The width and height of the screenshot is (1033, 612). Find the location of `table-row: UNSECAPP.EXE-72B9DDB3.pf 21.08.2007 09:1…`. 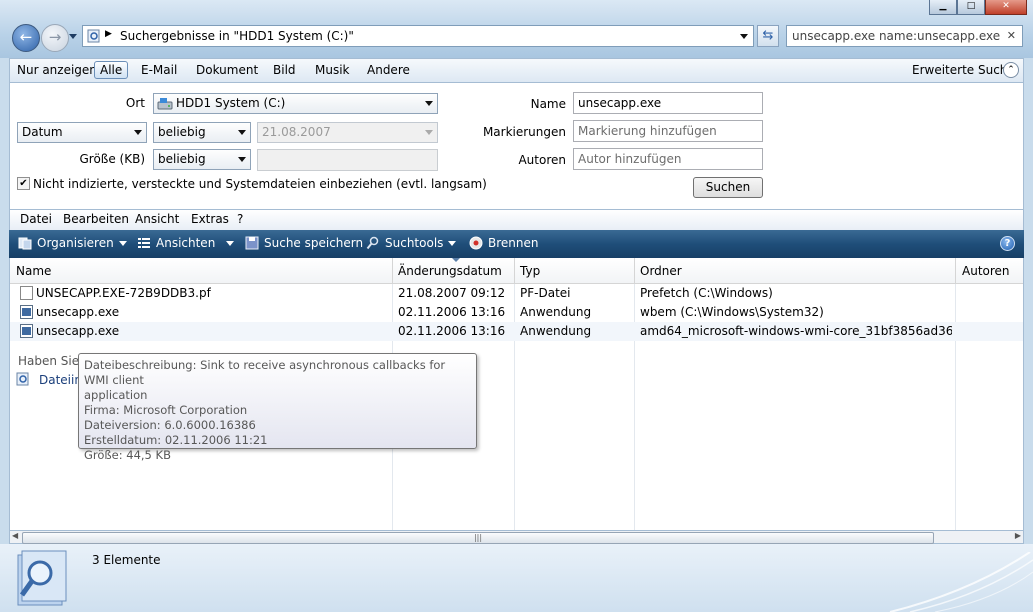

table-row: UNSECAPP.EXE-72B9DDB3.pf 21.08.2007 09:1… is located at coordinates (516, 293).